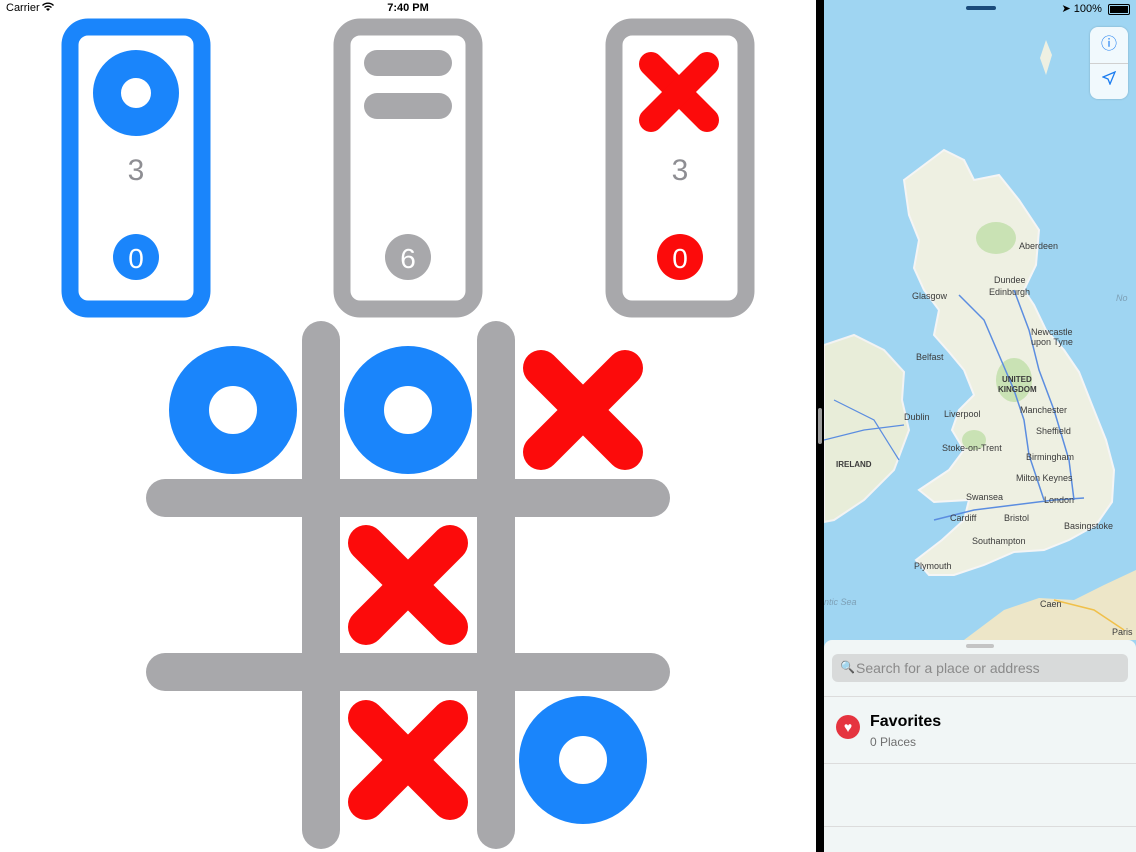 This screenshot has height=852, width=1136. Describe the element at coordinates (1044, 478) in the screenshot. I see `map-label-milton-keynes: Milton Keynes` at that location.